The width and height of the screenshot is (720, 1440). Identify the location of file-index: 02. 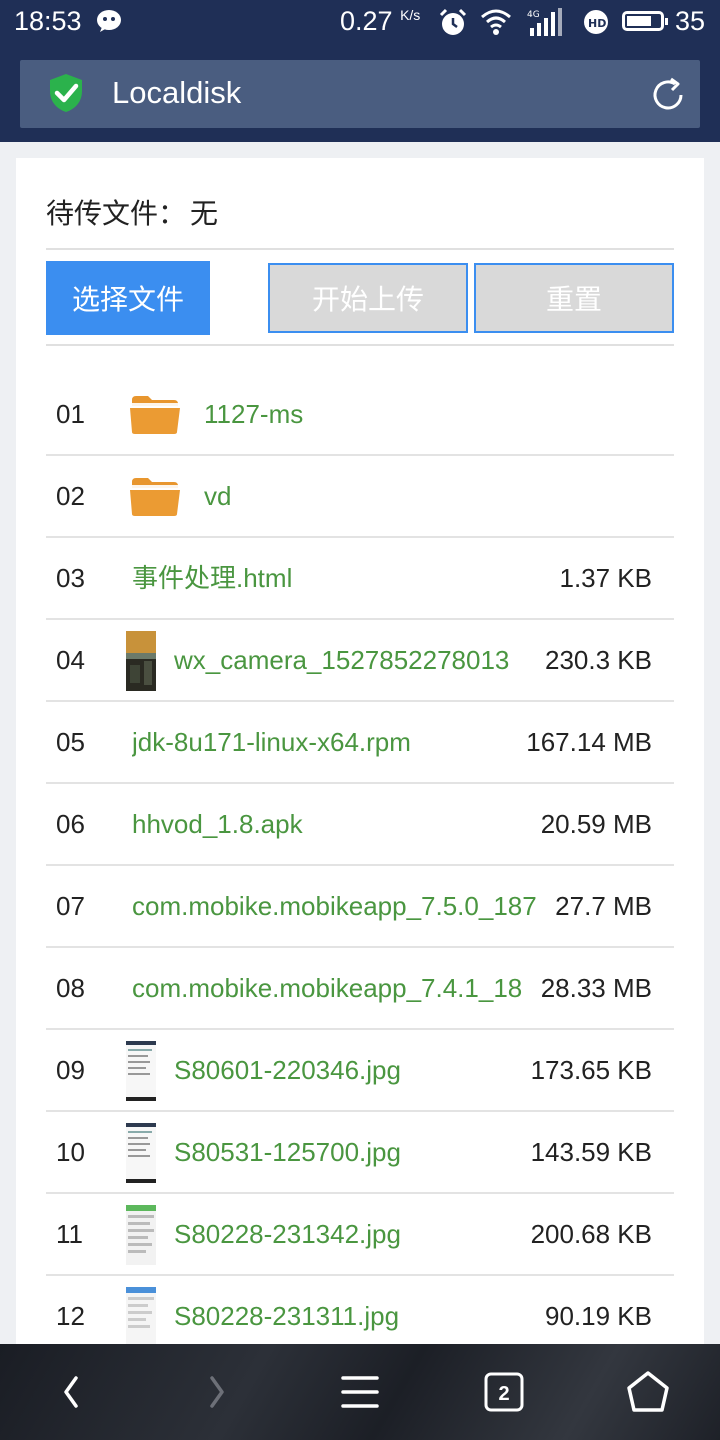
(70, 496).